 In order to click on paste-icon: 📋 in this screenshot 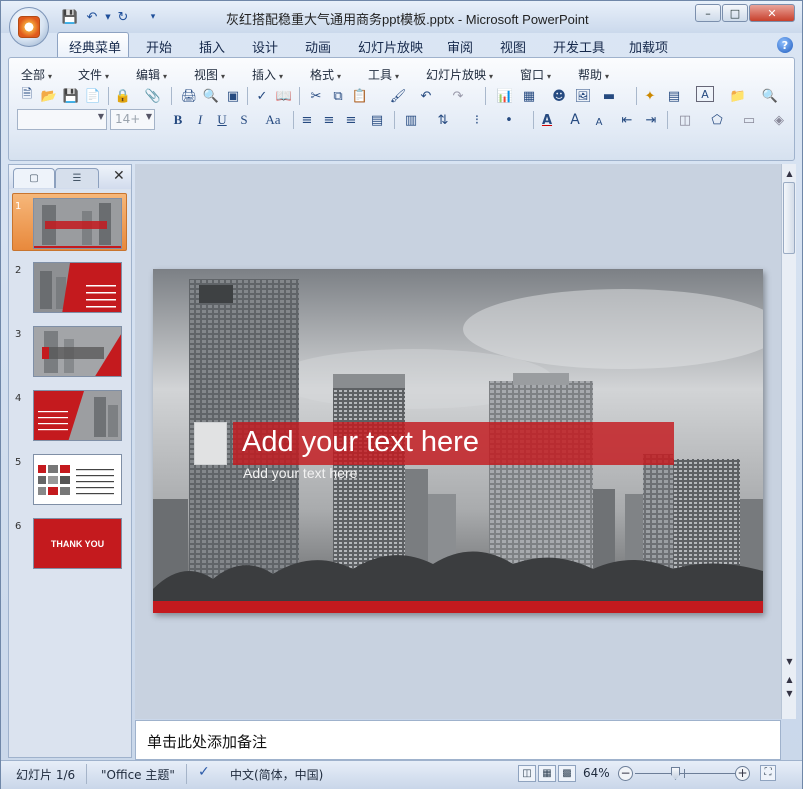, I will do `click(360, 96)`.